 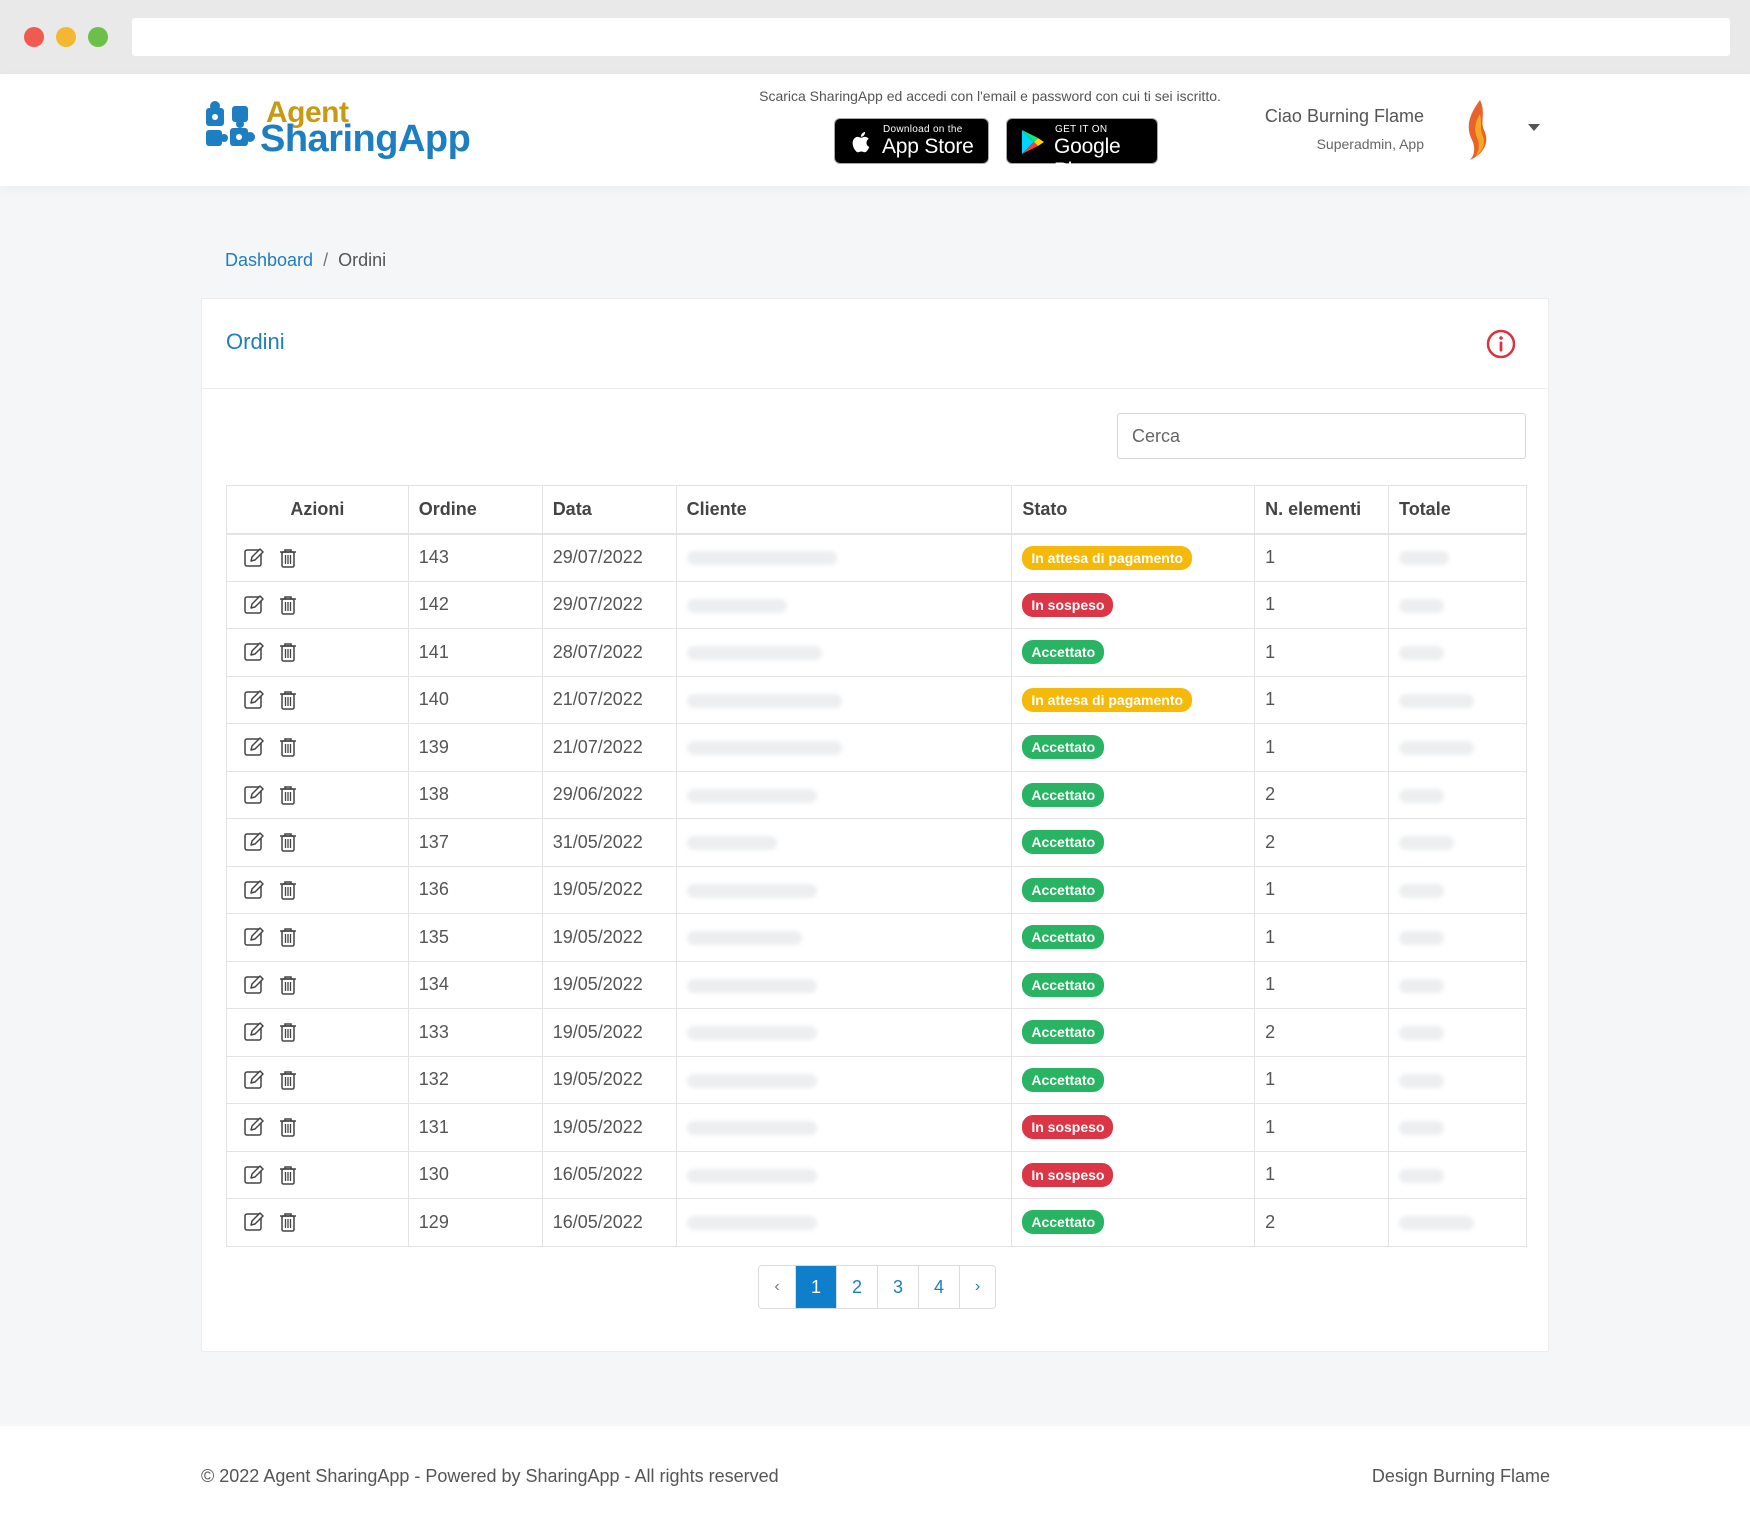 What do you see at coordinates (876, 652) in the screenshot?
I see `table-row: 141 28/07/2022 Accettato 1` at bounding box center [876, 652].